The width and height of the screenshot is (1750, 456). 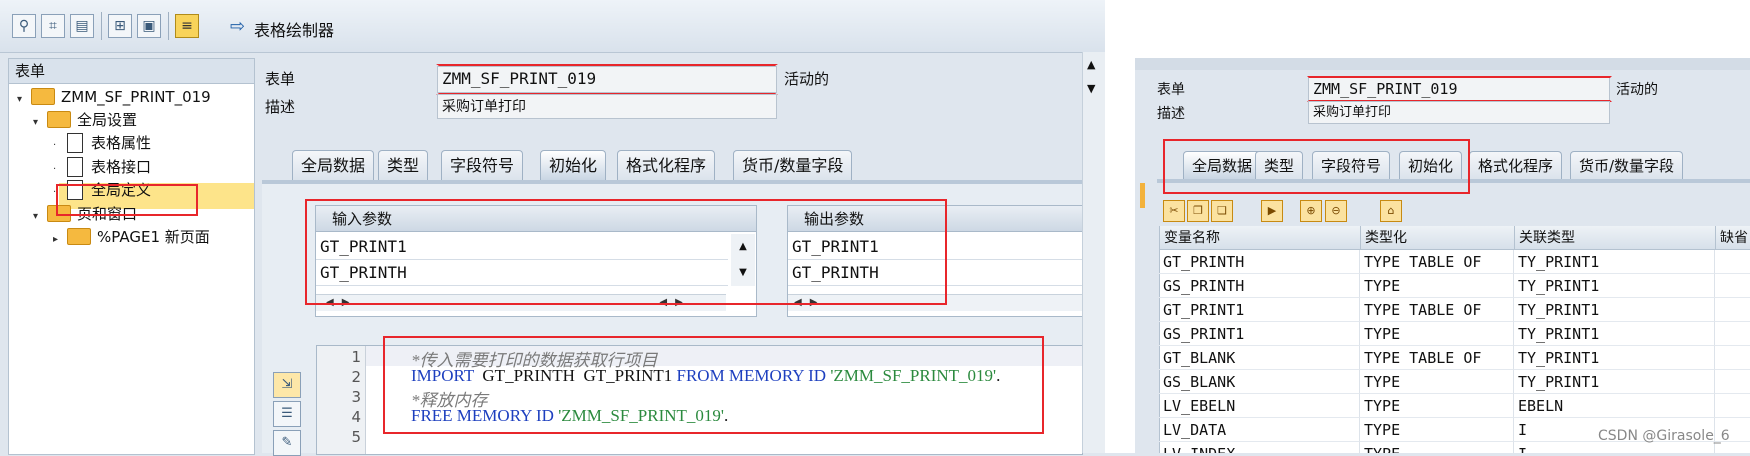 I want to click on input-vscroll: ▲ ▼, so click(x=743, y=260).